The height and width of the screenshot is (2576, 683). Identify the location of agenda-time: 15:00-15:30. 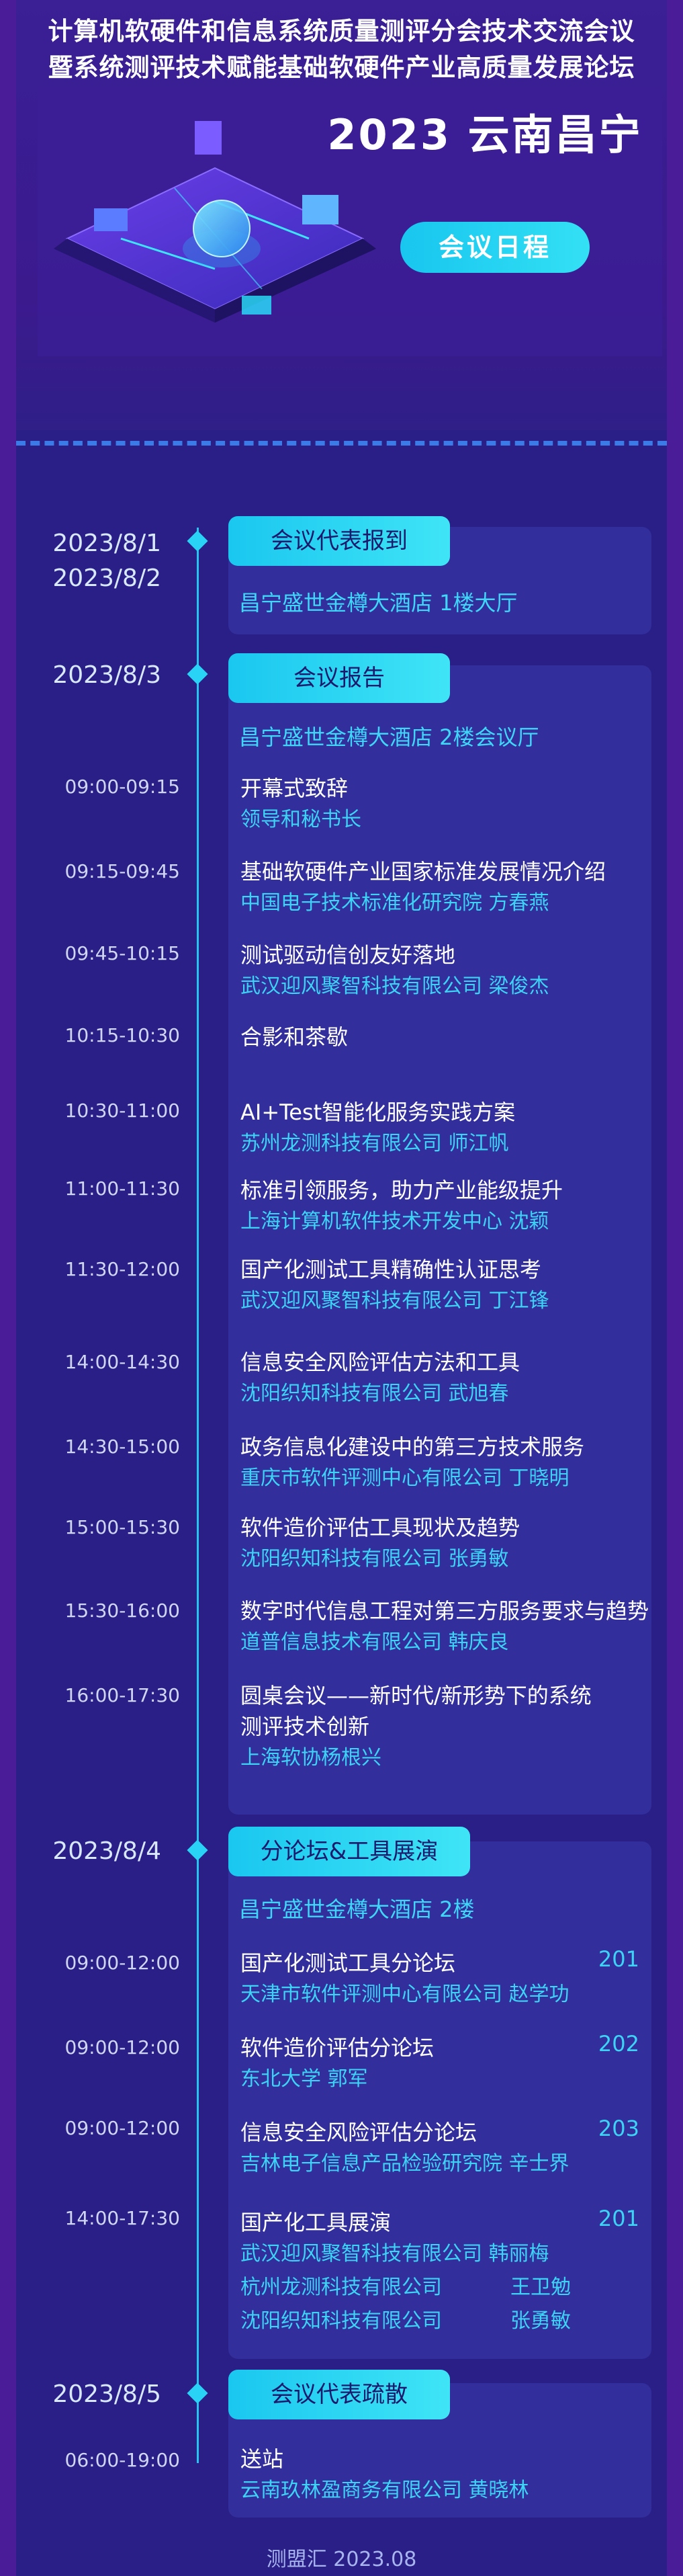
(122, 1527).